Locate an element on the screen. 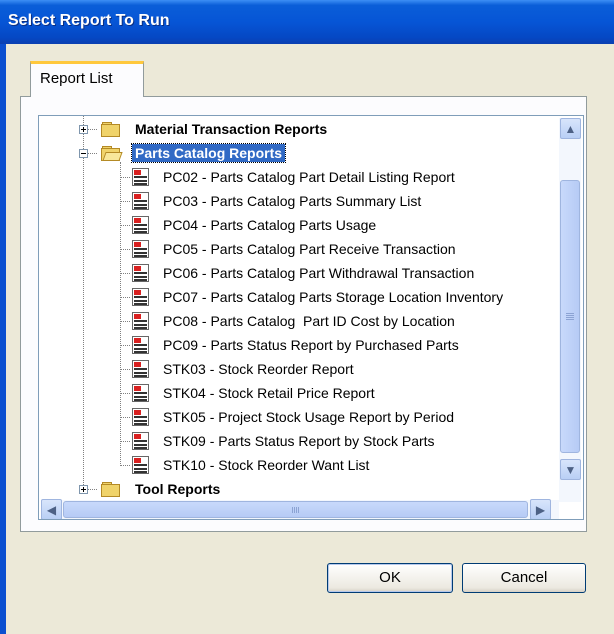  scroll-up-button: ▲ is located at coordinates (570, 128).